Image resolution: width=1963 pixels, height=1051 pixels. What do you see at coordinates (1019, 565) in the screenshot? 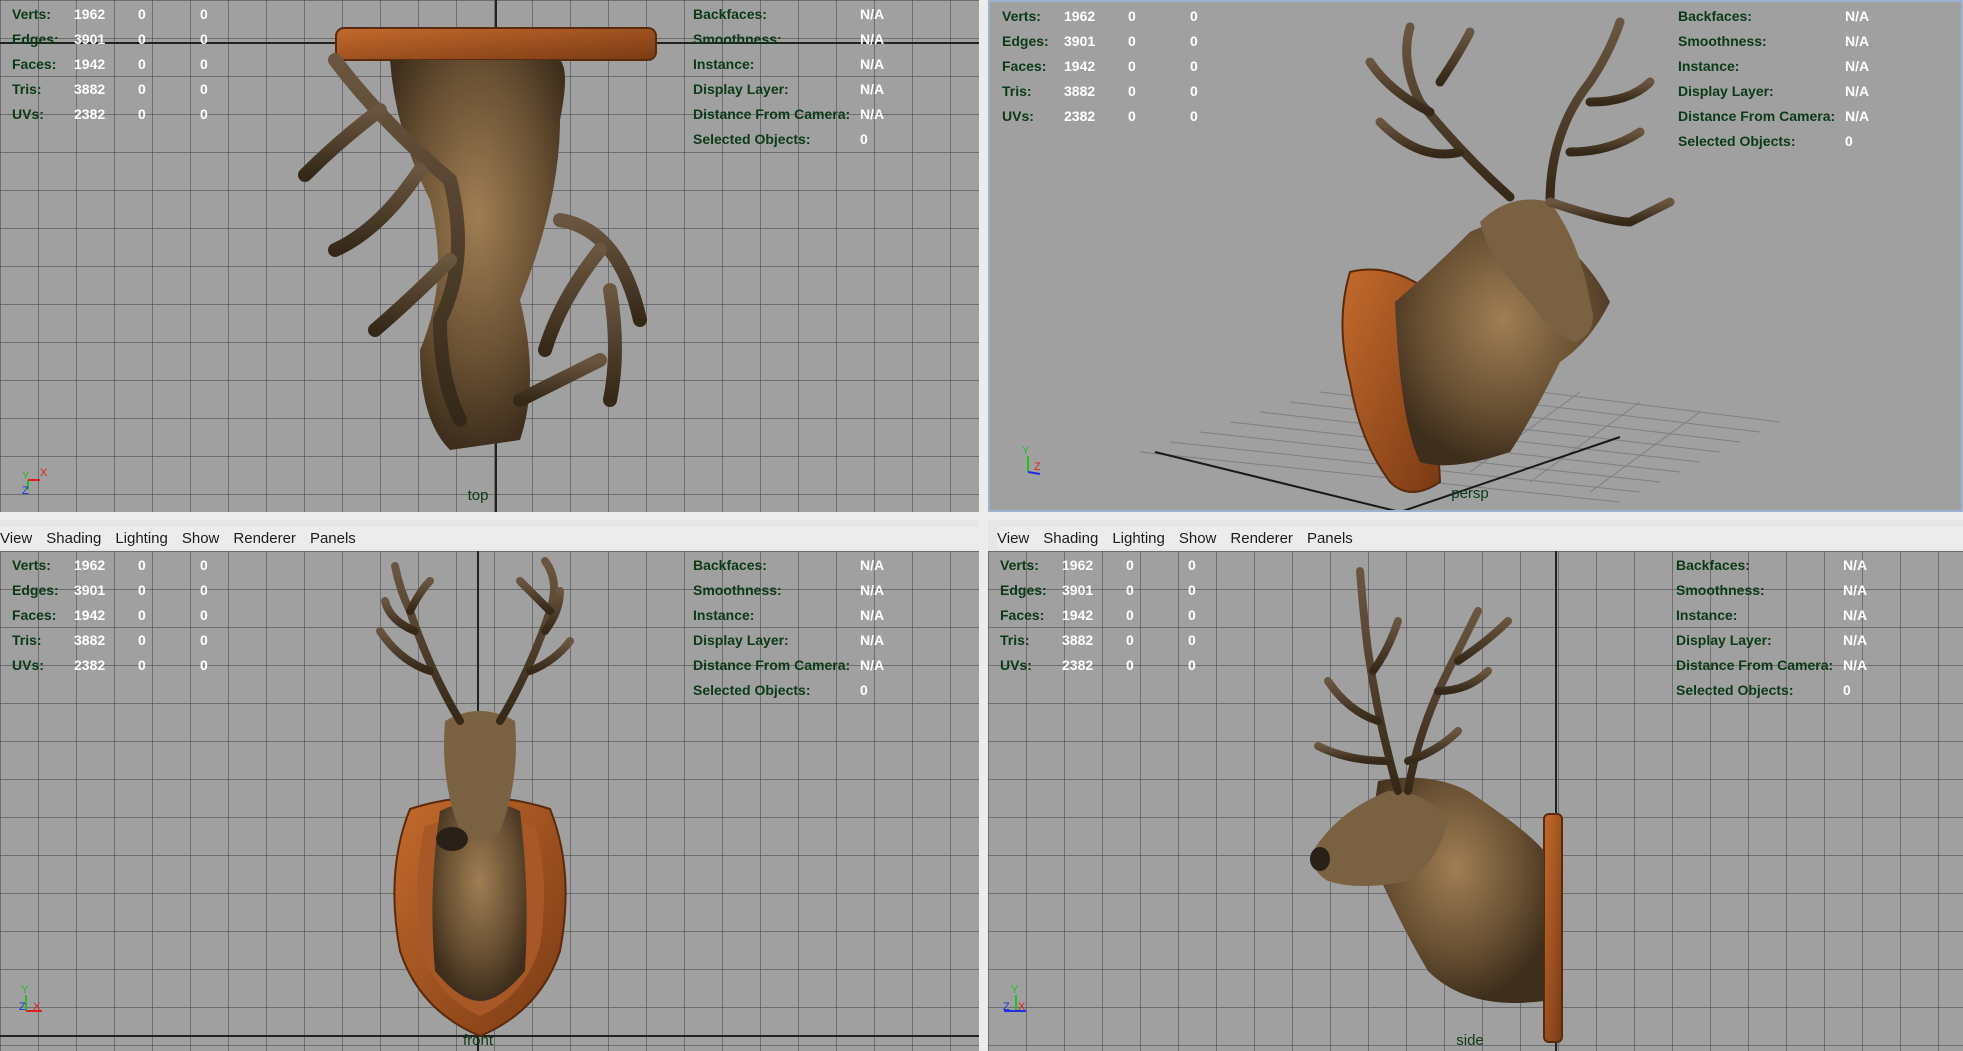
I see `hud-stat-label: Verts:` at bounding box center [1019, 565].